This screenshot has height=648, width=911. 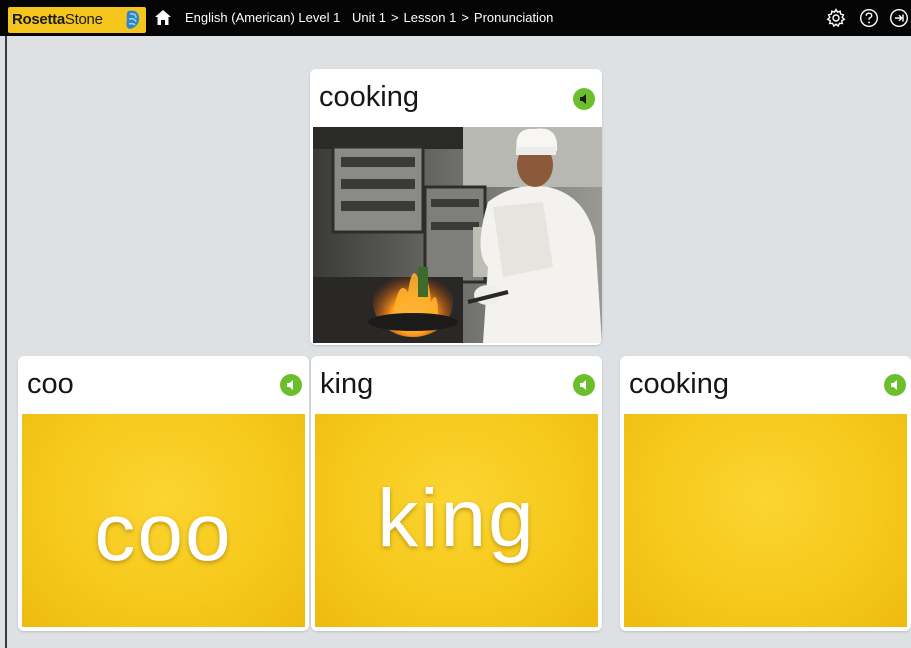 I want to click on home-icon, so click(x=163, y=17).